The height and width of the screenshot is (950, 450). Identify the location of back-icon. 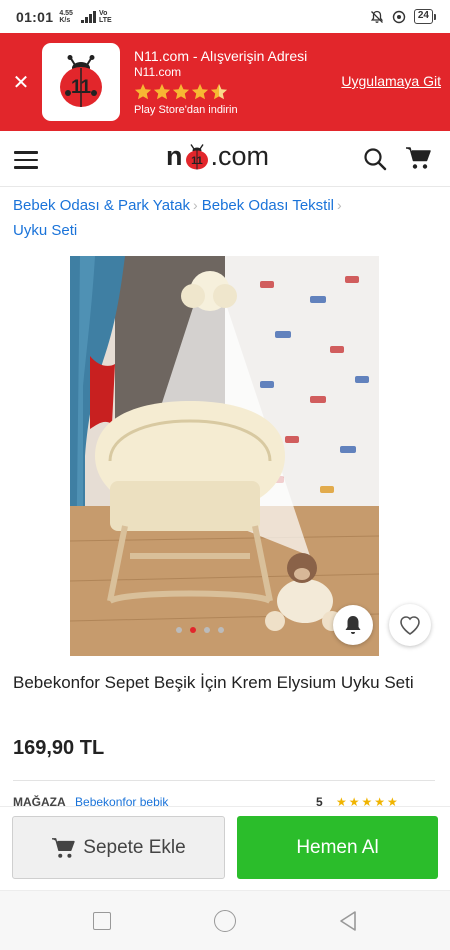
(348, 921).